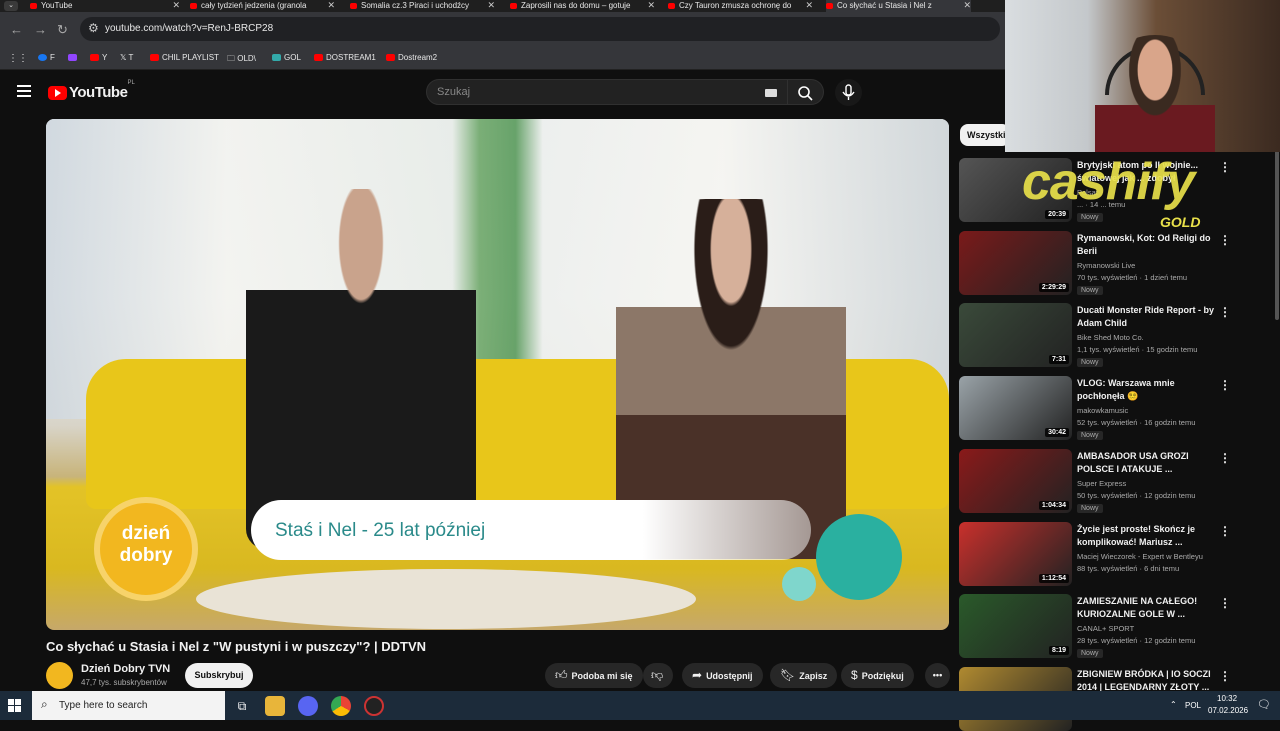 Image resolution: width=1280 pixels, height=731 pixels. Describe the element at coordinates (771, 93) in the screenshot. I see `keyboard-icon` at that location.